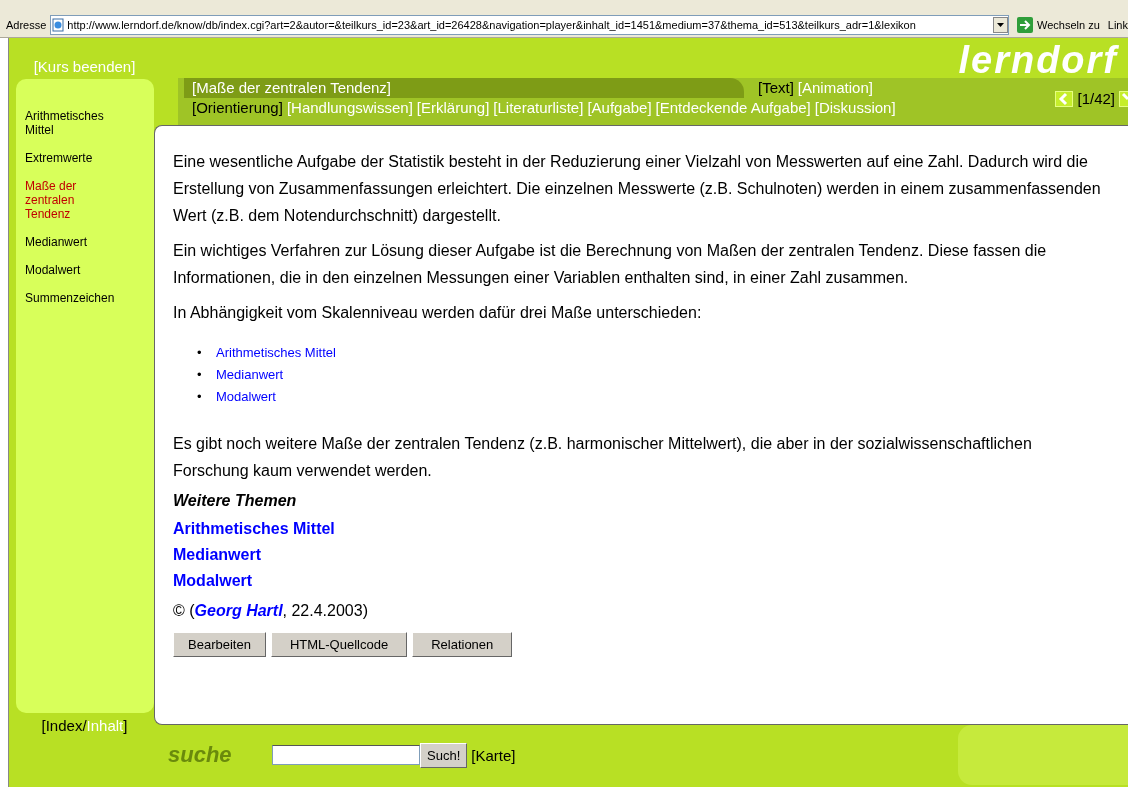 The width and height of the screenshot is (1128, 787). Describe the element at coordinates (444, 755) in the screenshot. I see `search-button: Such!` at that location.